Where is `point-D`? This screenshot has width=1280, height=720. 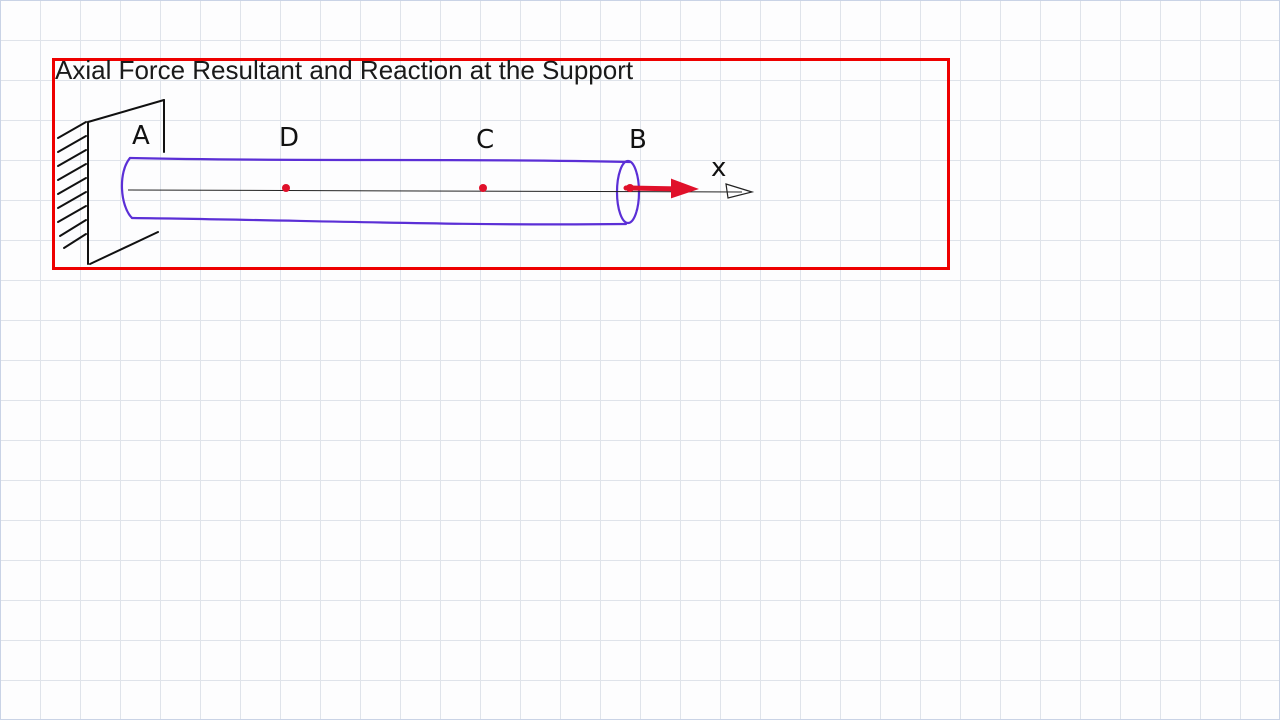
point-D is located at coordinates (286, 188).